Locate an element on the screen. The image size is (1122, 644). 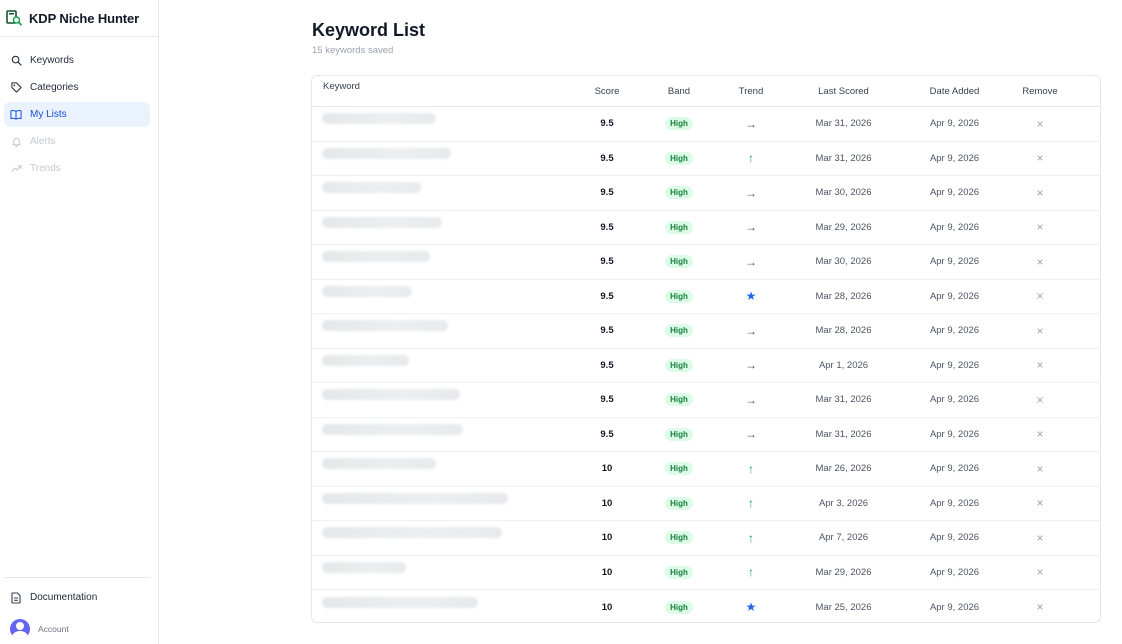
table-row: 10 High ↑ Apr 7, 2026 Apr 9, 2026 × is located at coordinates (706, 538).